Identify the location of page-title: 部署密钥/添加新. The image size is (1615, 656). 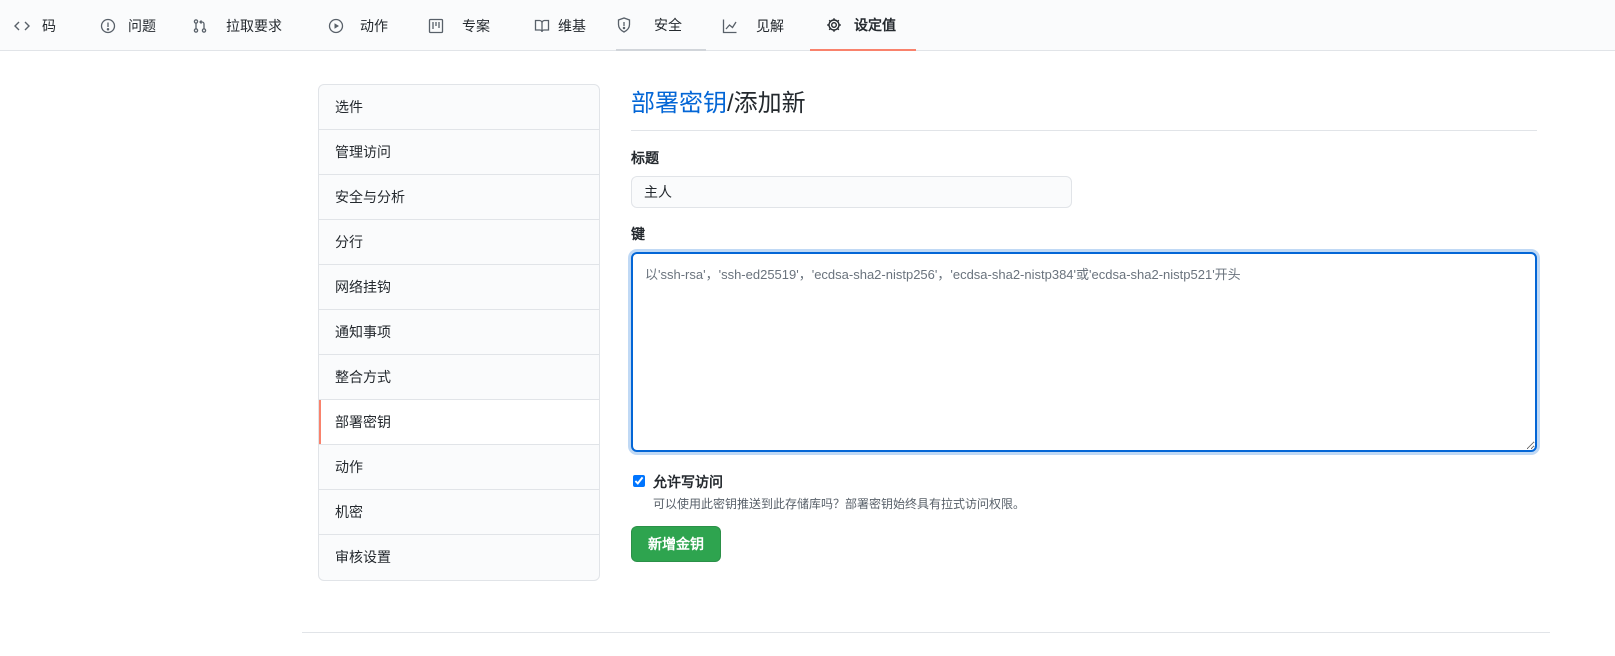
(1084, 108).